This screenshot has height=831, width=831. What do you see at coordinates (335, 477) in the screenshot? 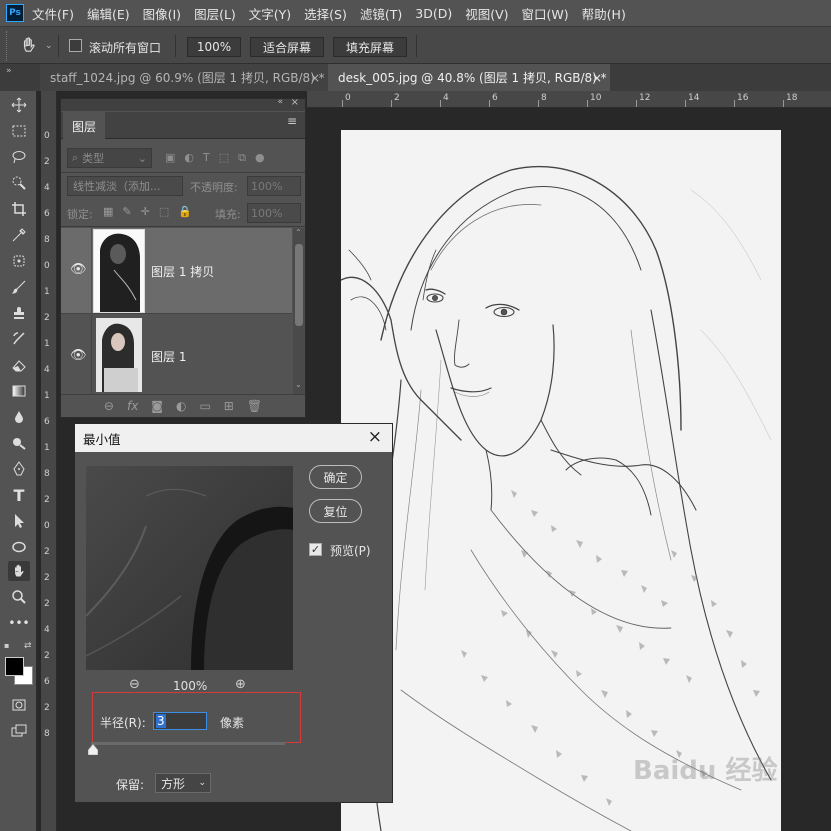
I see `ok-button: 确定` at bounding box center [335, 477].